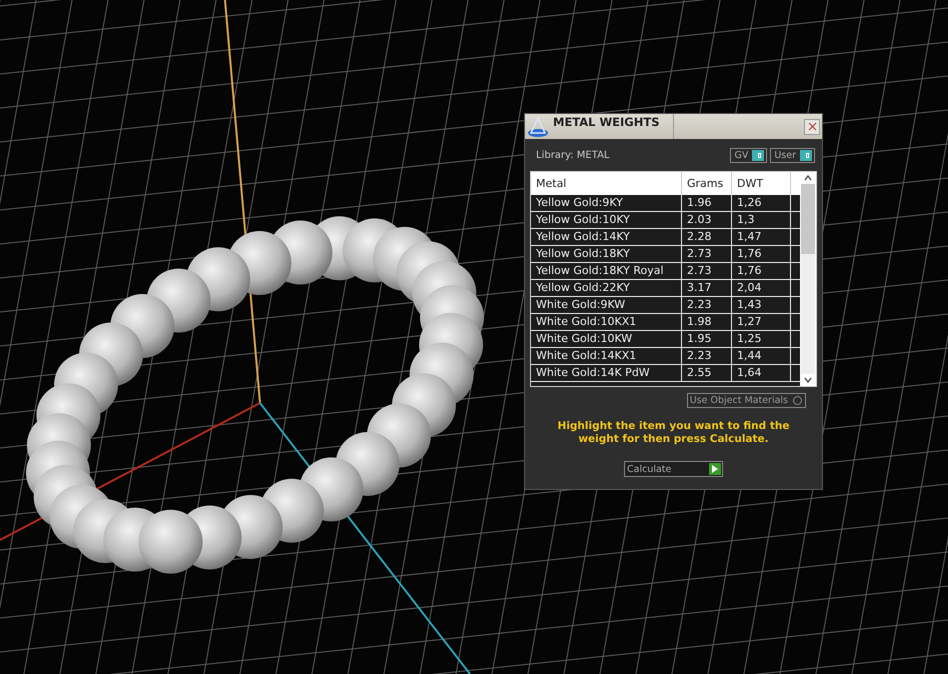 This screenshot has width=948, height=674. I want to click on table-cell: Yellow Gold:18KY Royal, so click(606, 271).